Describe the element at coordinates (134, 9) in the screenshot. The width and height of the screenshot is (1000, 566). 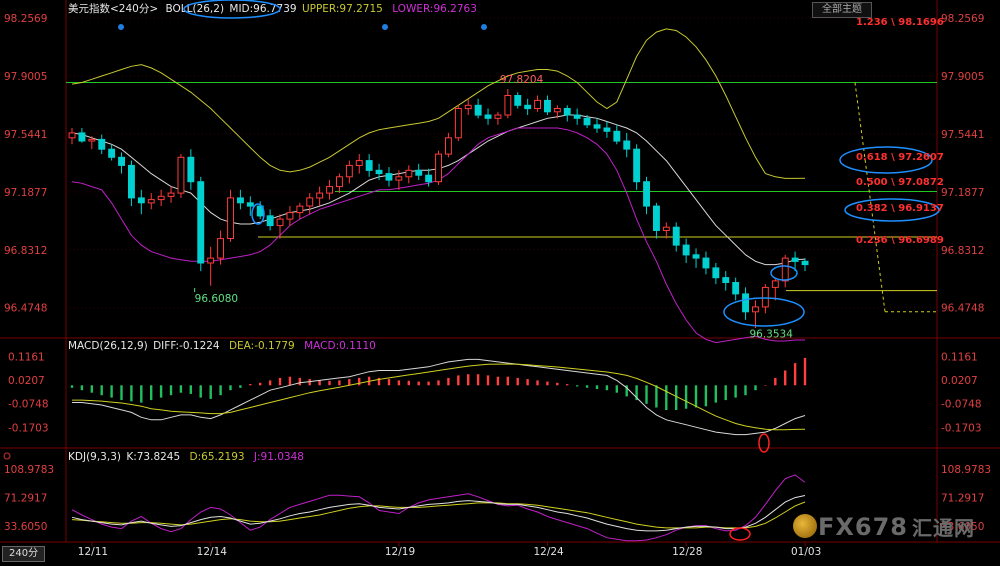
I see `period-label: <240分>` at that location.